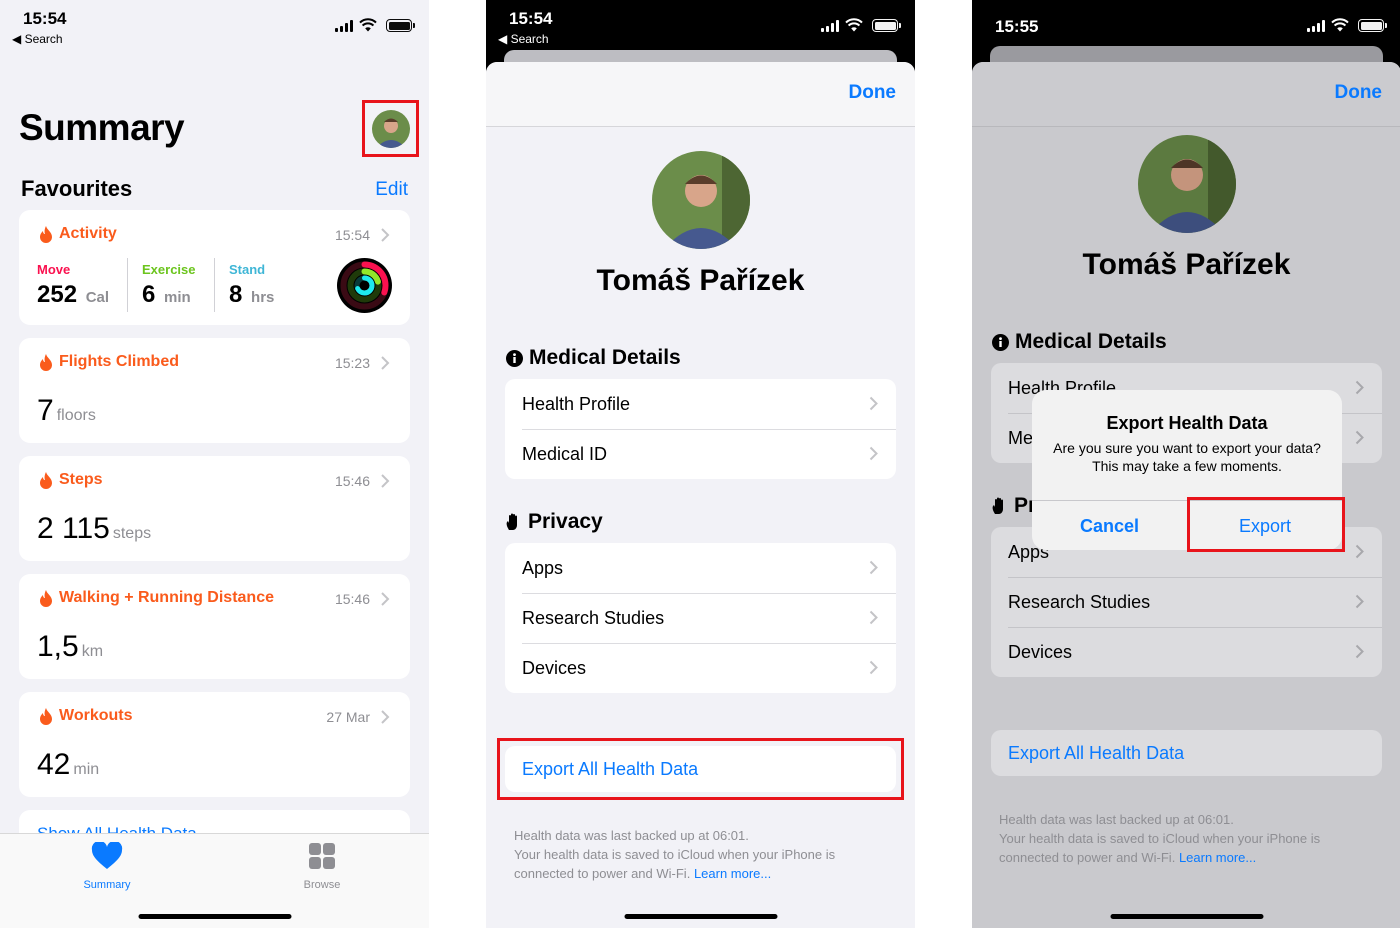 This screenshot has height=928, width=1400. What do you see at coordinates (76, 415) in the screenshot?
I see `card-unit: floors` at bounding box center [76, 415].